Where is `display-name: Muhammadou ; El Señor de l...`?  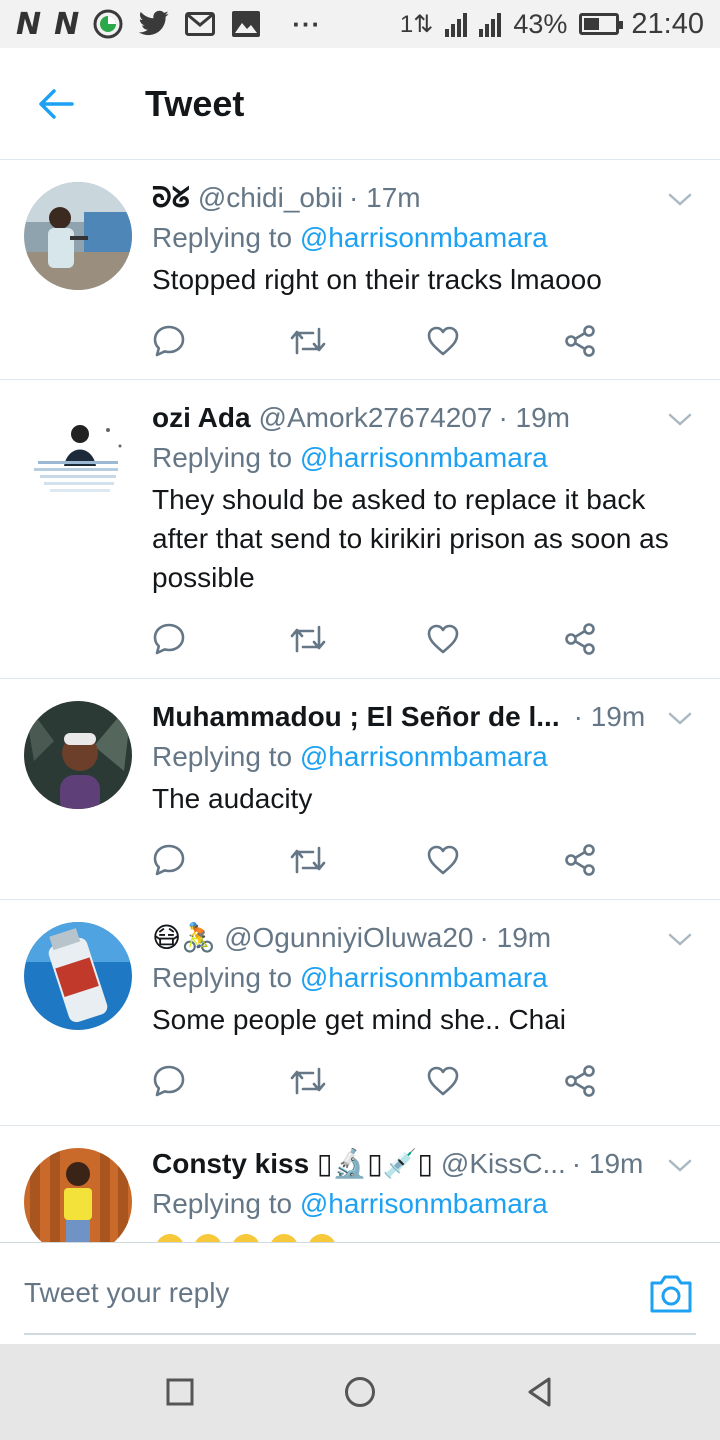 display-name: Muhammadou ; El Señor de l... is located at coordinates (356, 717).